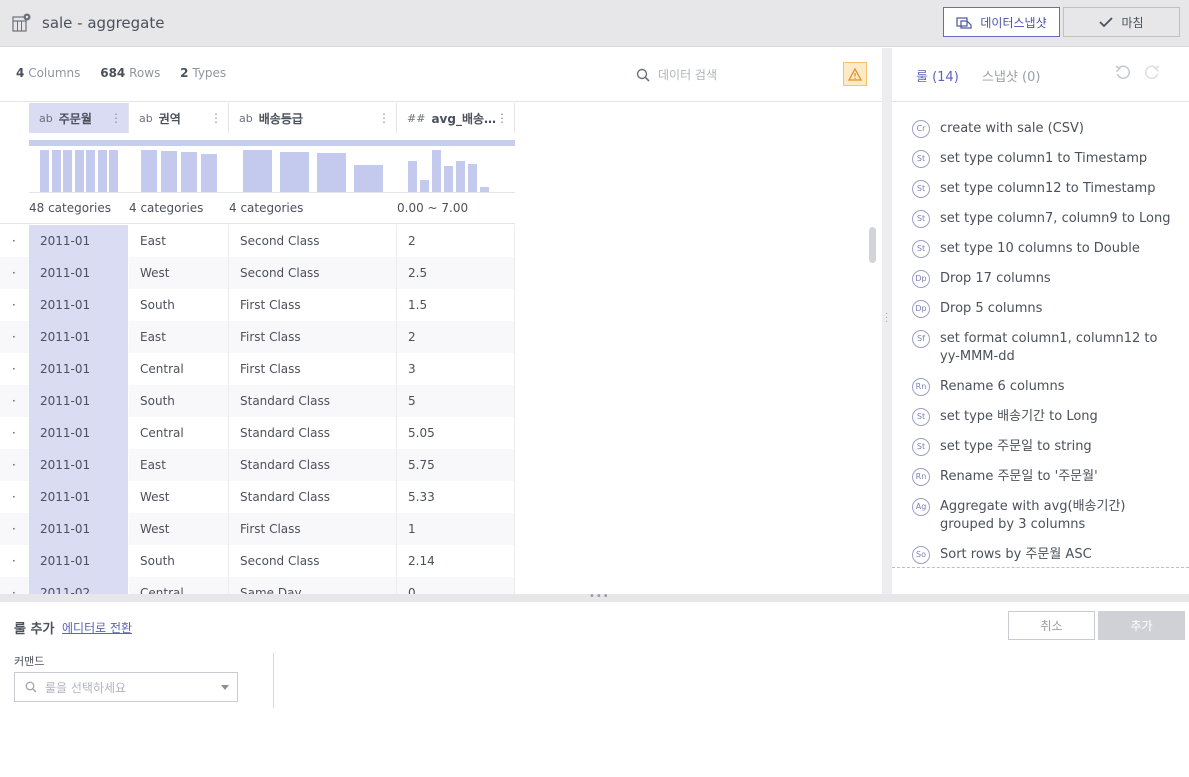 Image resolution: width=1189 pixels, height=777 pixels. I want to click on chevron-down-icon, so click(225, 687).